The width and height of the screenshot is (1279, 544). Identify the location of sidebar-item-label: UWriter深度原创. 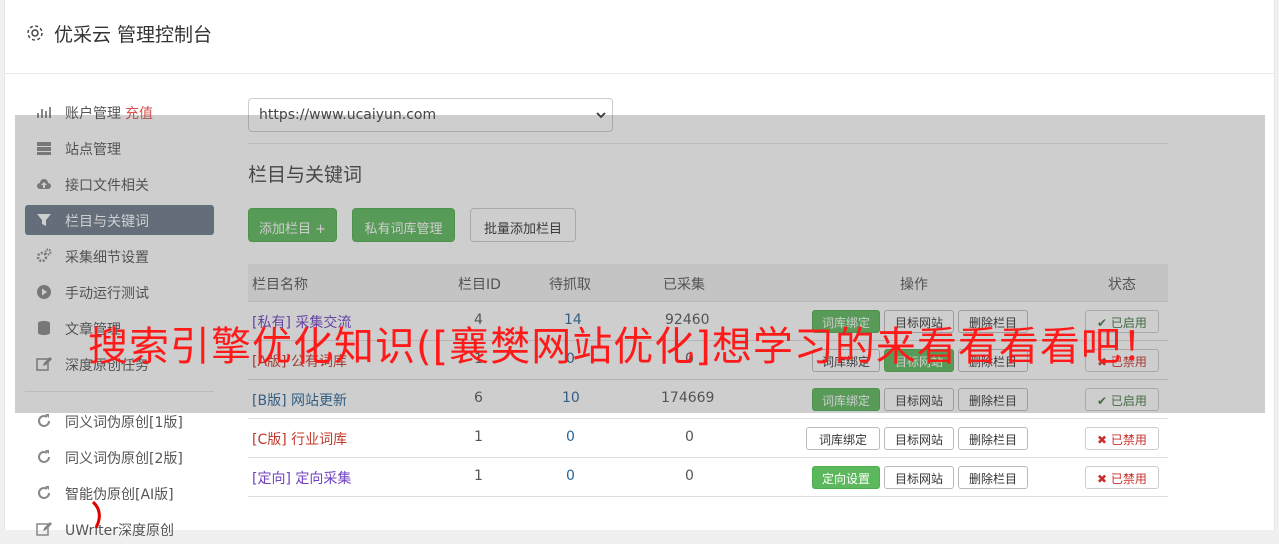
(119, 531).